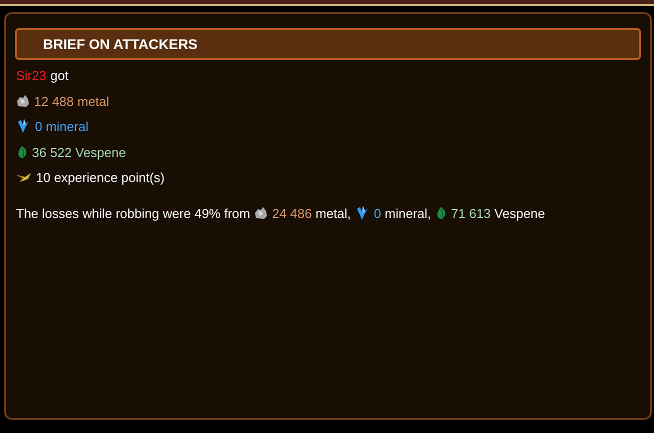 The image size is (654, 433). Describe the element at coordinates (61, 127) in the screenshot. I see `loot-amount: 0 mineral` at that location.